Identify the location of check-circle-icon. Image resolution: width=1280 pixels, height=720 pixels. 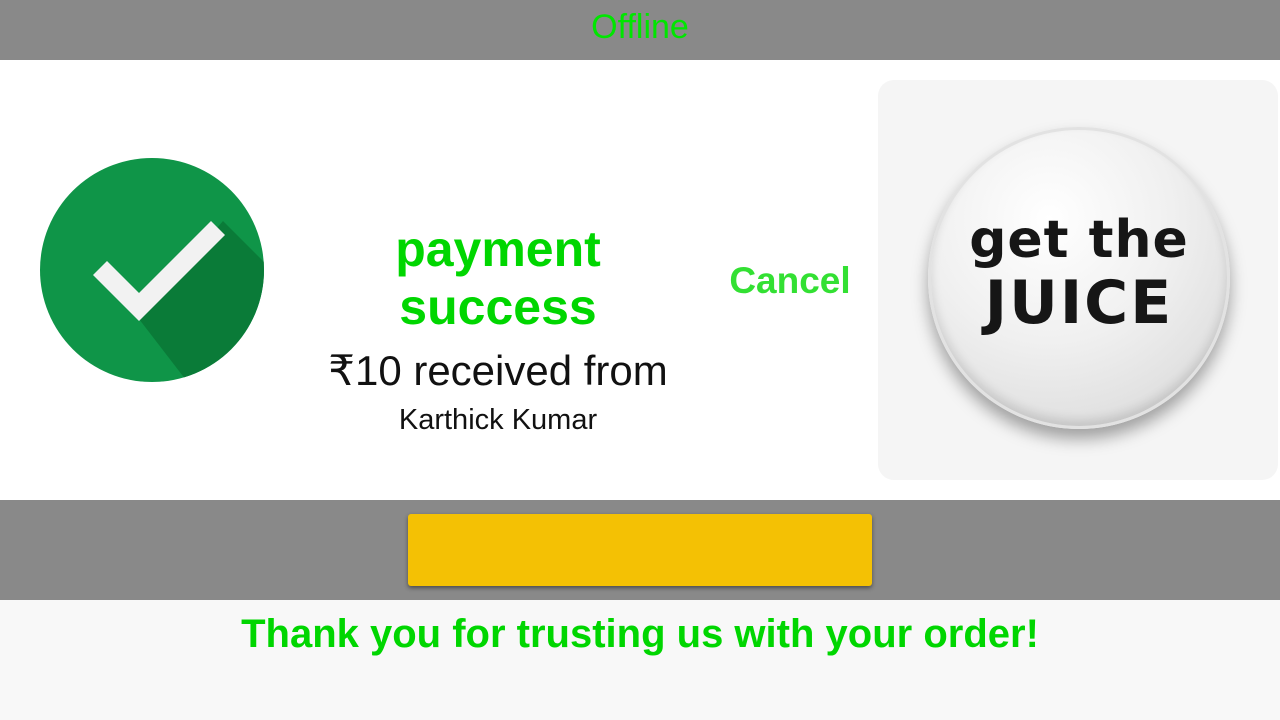
(152, 270).